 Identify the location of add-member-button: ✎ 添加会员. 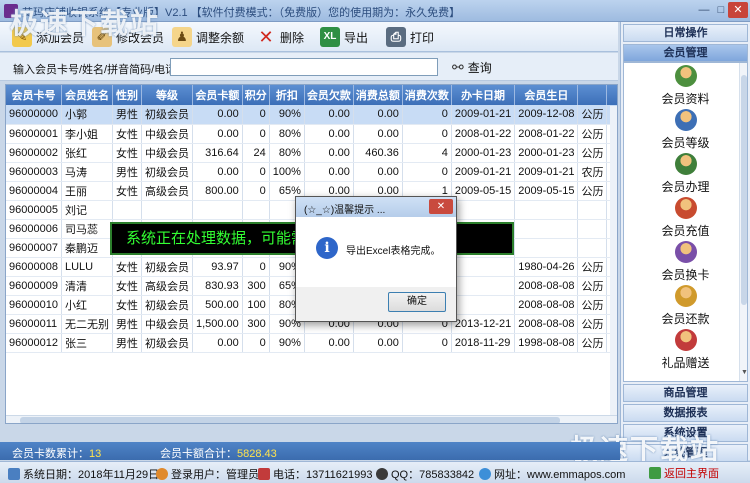
(48, 37).